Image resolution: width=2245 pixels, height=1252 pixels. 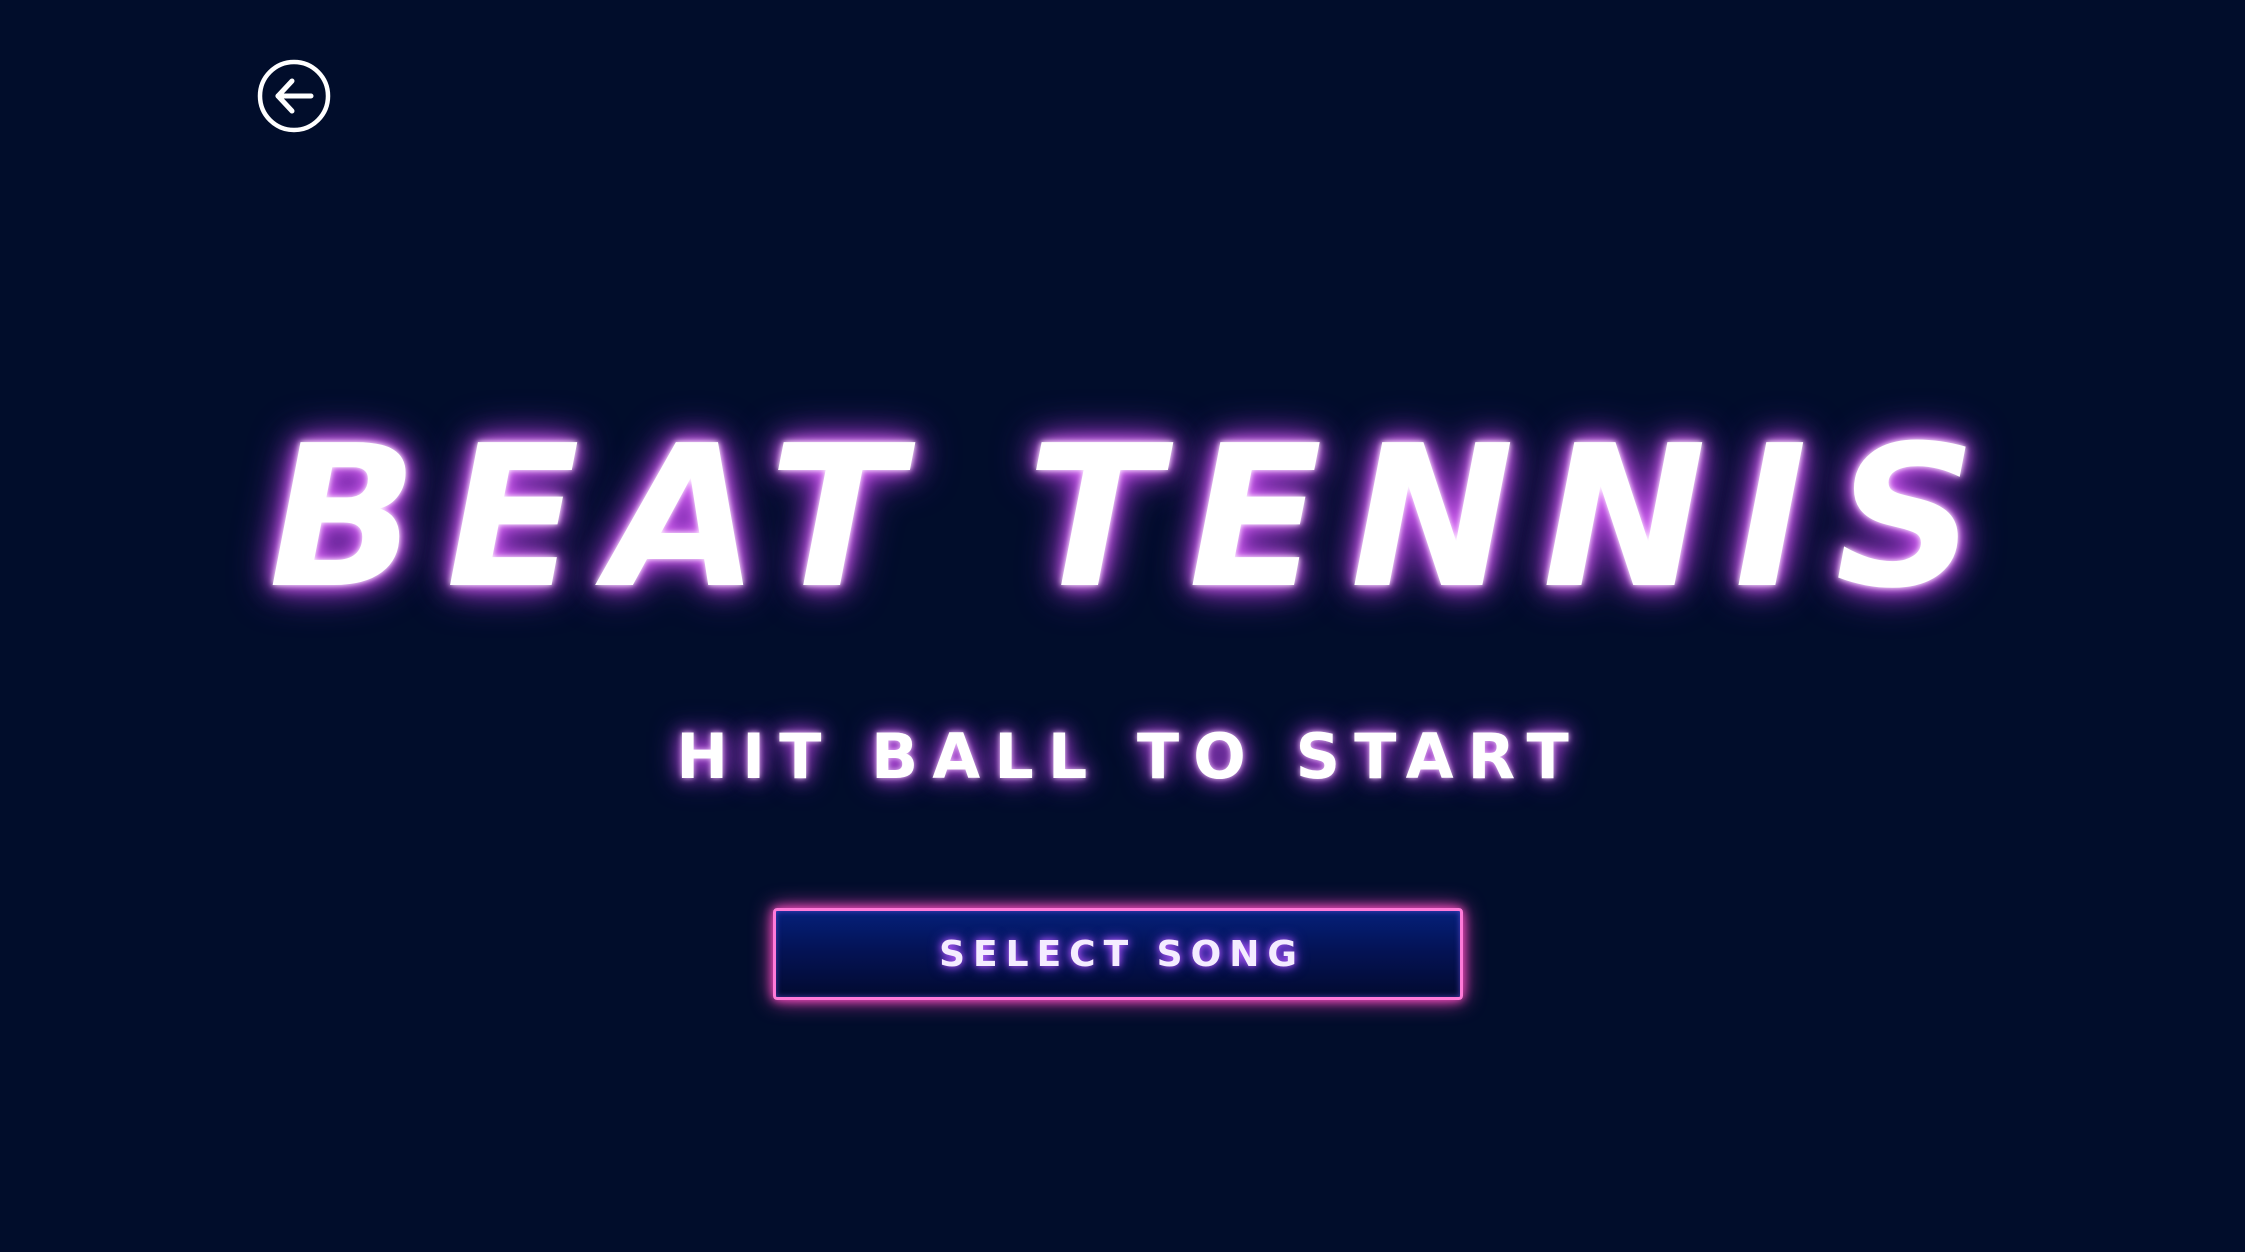 I want to click on game-title: BEAT TENNIS, so click(x=1136, y=518).